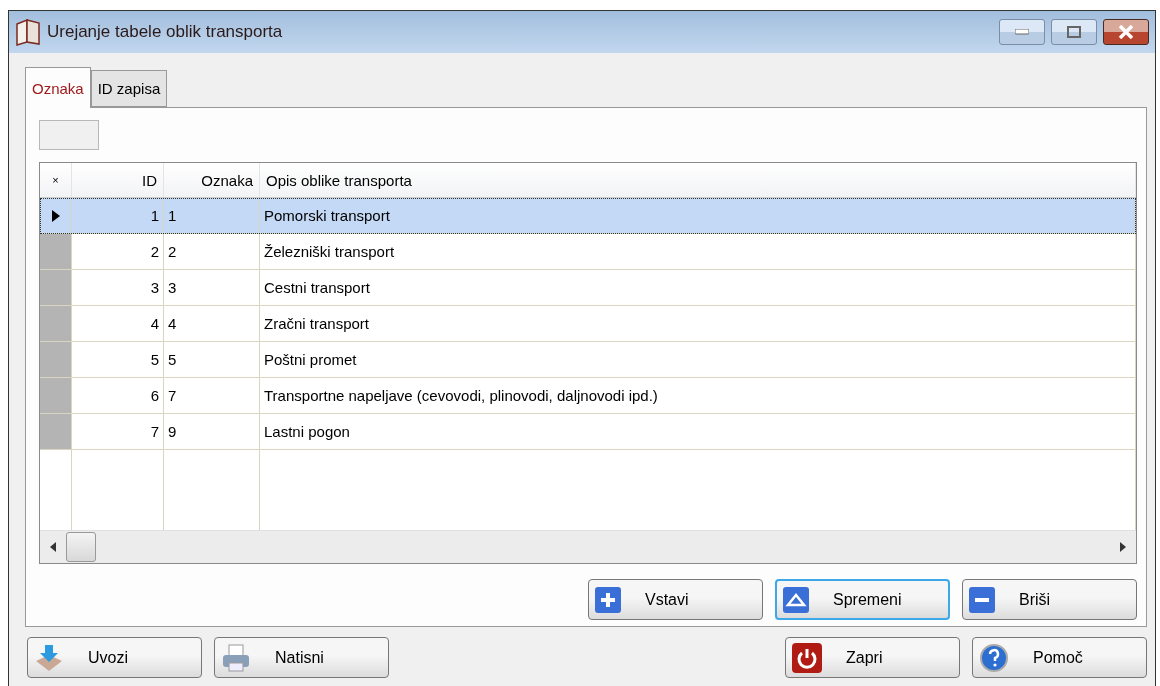  I want to click on row-pointer-icon, so click(55, 215).